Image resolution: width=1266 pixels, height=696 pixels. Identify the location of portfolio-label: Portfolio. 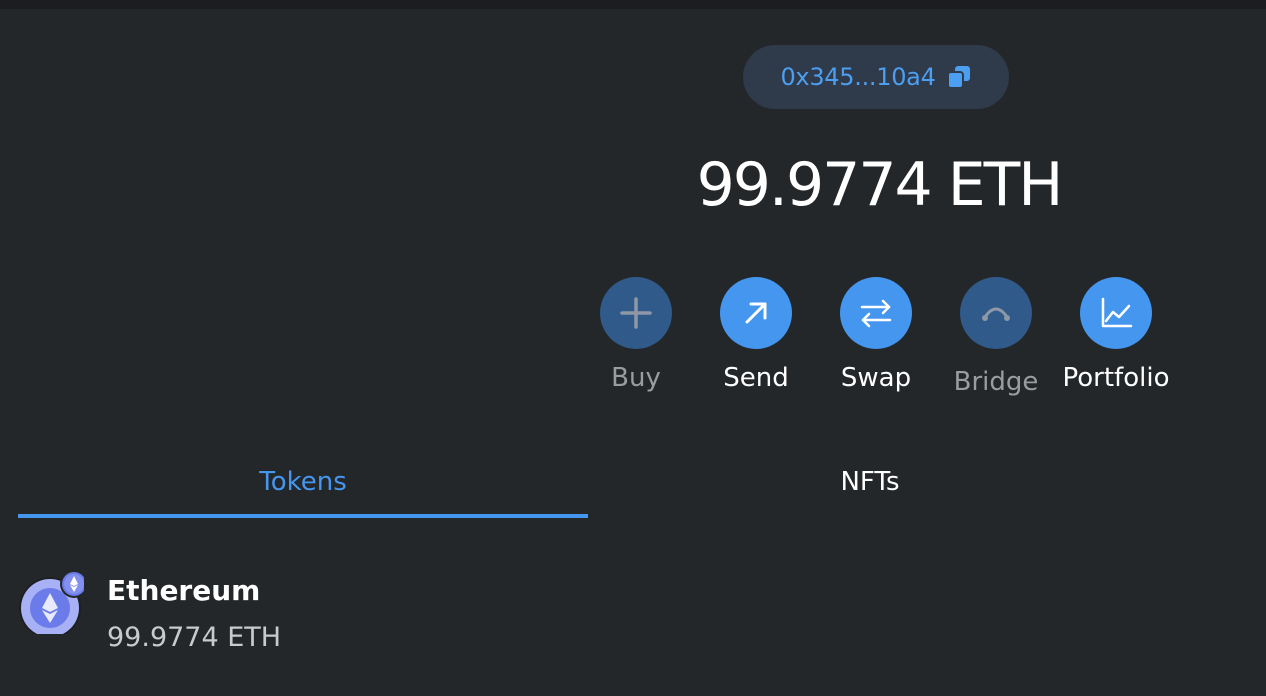
(1116, 378).